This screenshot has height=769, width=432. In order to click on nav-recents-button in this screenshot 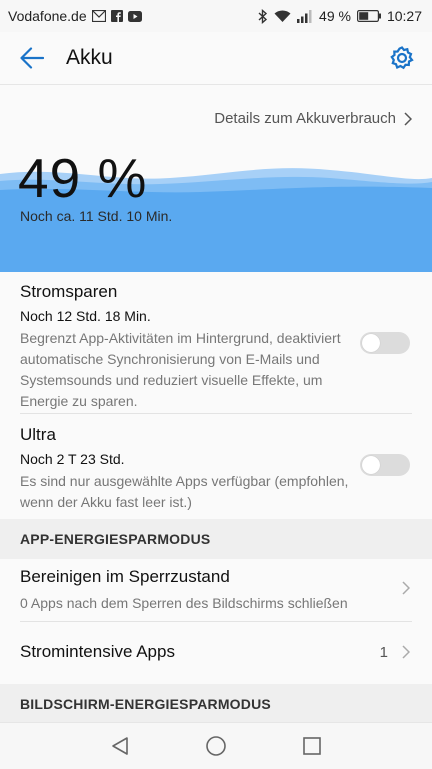, I will do `click(312, 746)`.